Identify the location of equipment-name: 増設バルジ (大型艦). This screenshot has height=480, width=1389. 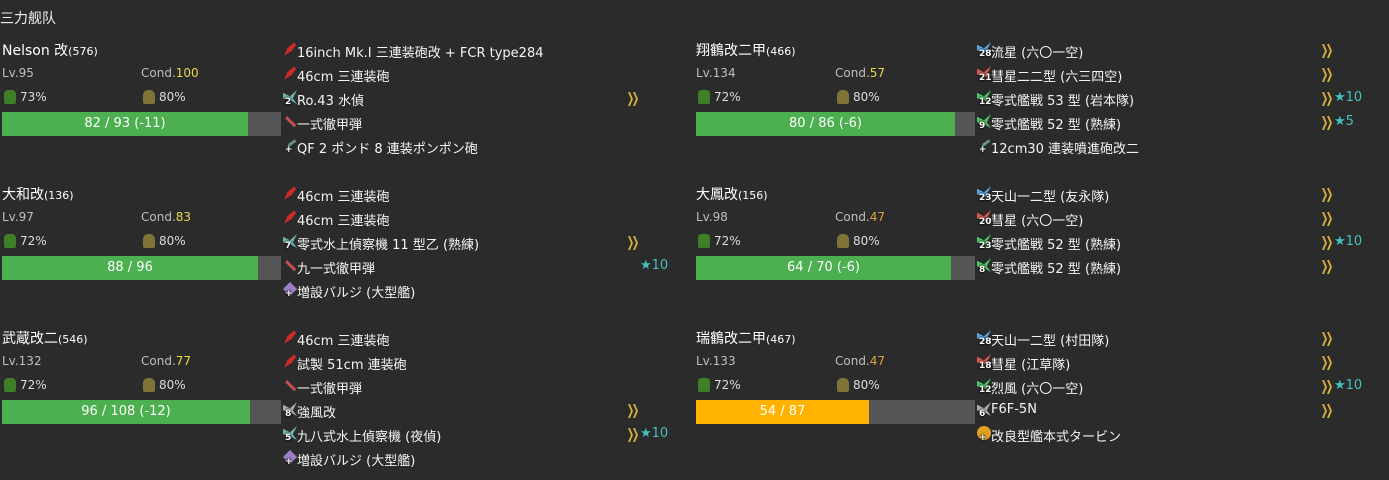
(356, 293).